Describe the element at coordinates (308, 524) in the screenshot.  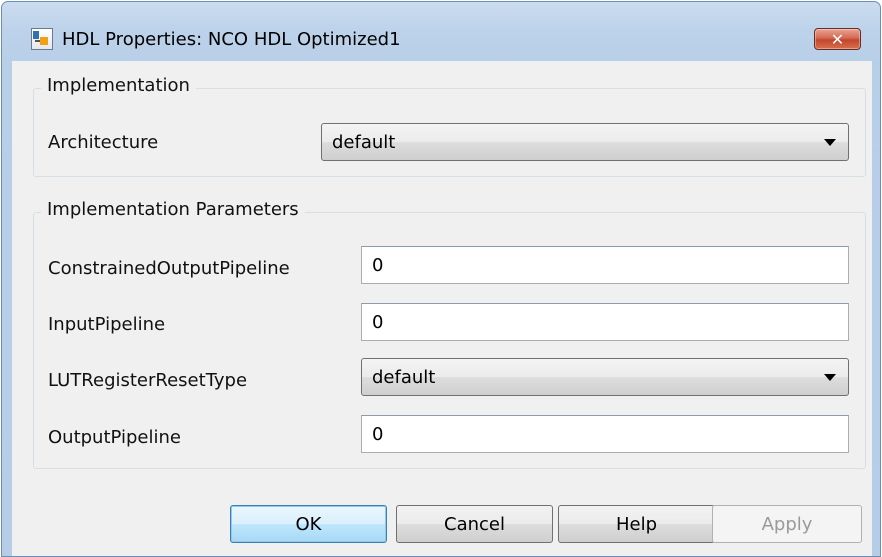
I see `ok-button: OK` at that location.